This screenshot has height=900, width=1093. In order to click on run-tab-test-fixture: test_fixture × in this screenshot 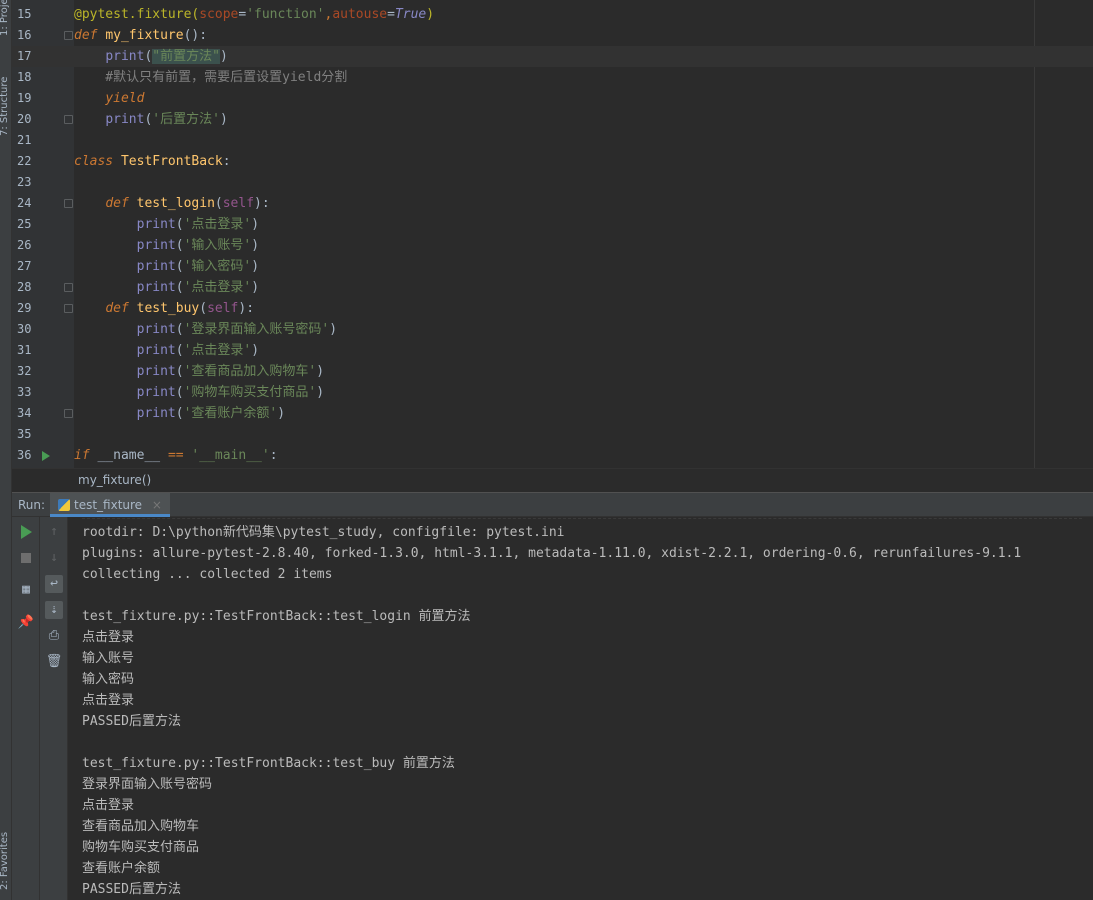, I will do `click(110, 505)`.